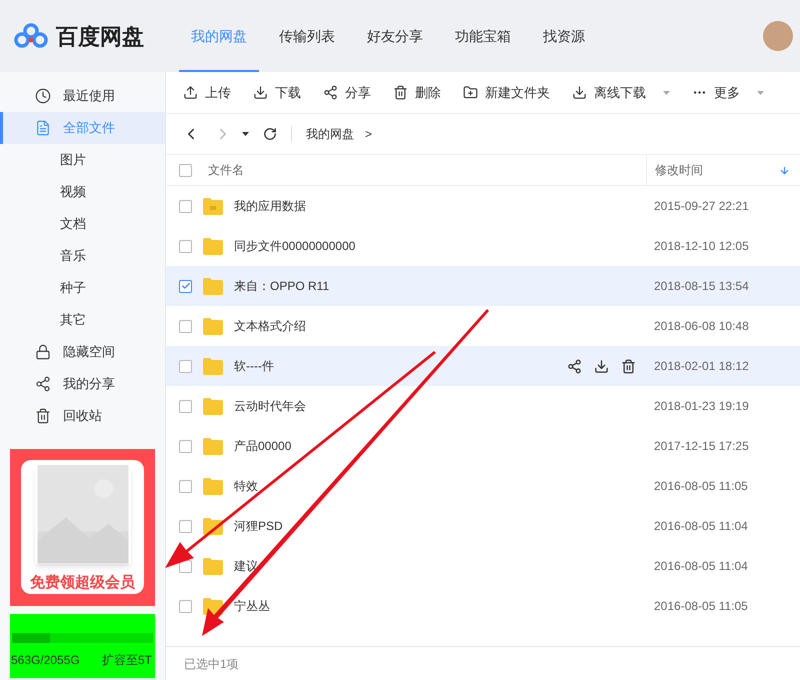  Describe the element at coordinates (82, 384) in the screenshot. I see `sidebar-item: 我的分享` at that location.